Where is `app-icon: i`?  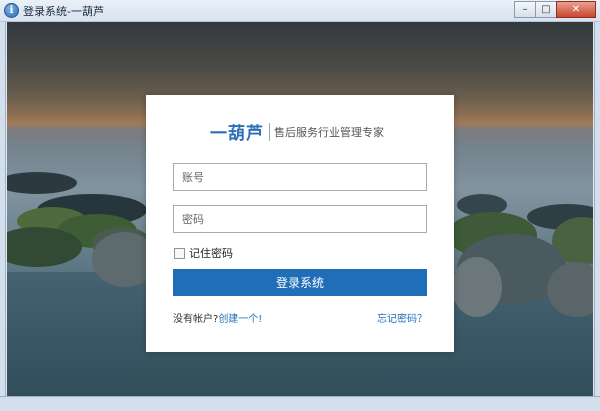
app-icon: i is located at coordinates (11, 10).